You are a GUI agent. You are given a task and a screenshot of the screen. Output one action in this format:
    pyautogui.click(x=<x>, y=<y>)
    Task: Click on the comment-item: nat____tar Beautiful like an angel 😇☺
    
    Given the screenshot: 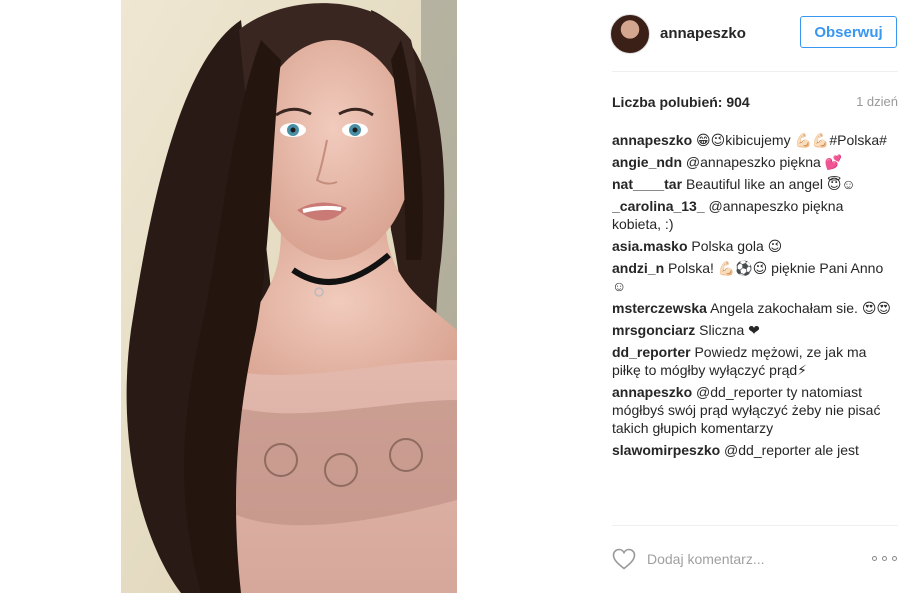 What is the action you would take?
    pyautogui.click(x=753, y=184)
    